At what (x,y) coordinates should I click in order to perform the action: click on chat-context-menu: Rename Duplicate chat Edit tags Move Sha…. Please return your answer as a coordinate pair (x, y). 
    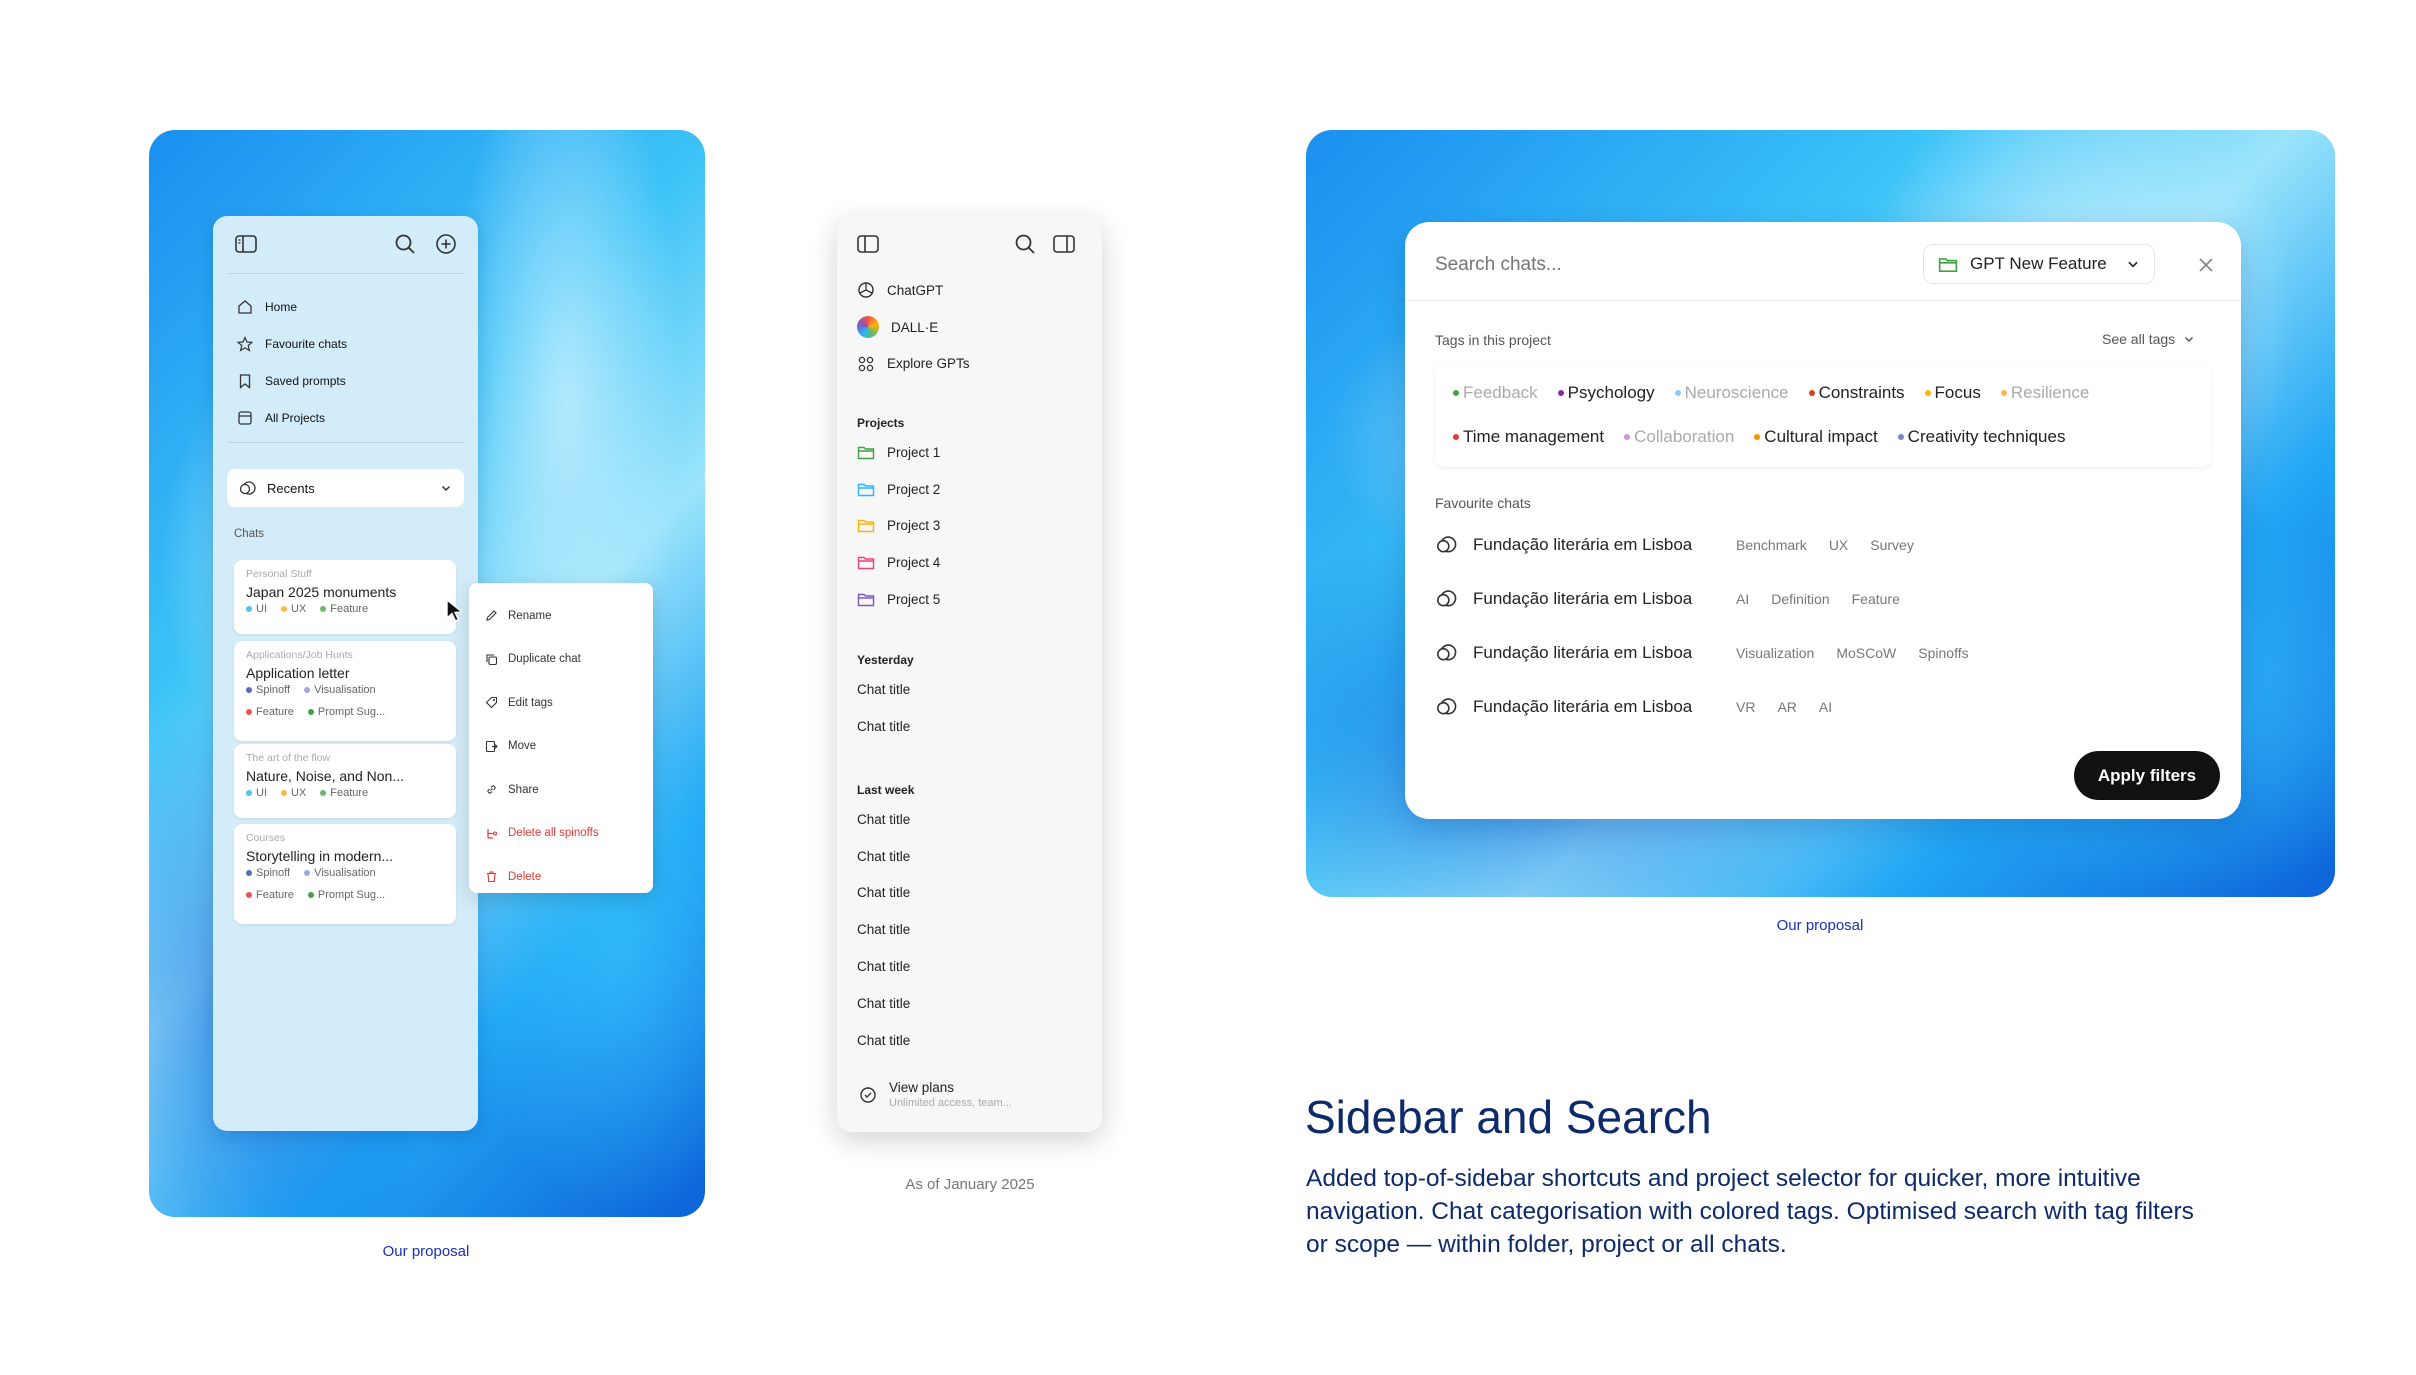
    Looking at the image, I should click on (561, 738).